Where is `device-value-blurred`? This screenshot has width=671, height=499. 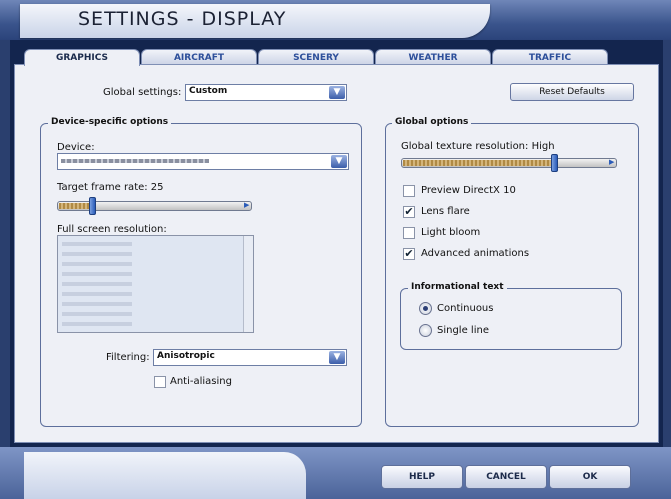 device-value-blurred is located at coordinates (135, 161).